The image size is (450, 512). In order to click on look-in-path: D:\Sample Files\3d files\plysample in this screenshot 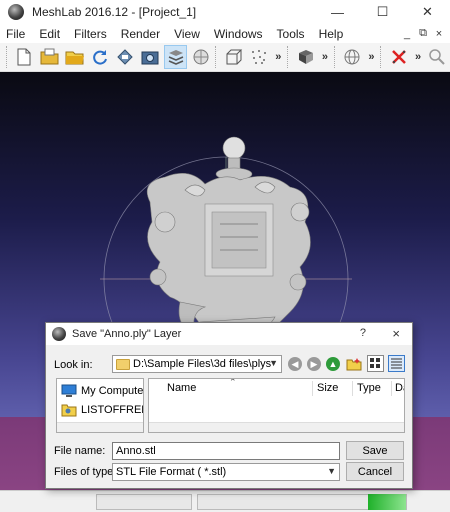, I will do `click(202, 364)`.